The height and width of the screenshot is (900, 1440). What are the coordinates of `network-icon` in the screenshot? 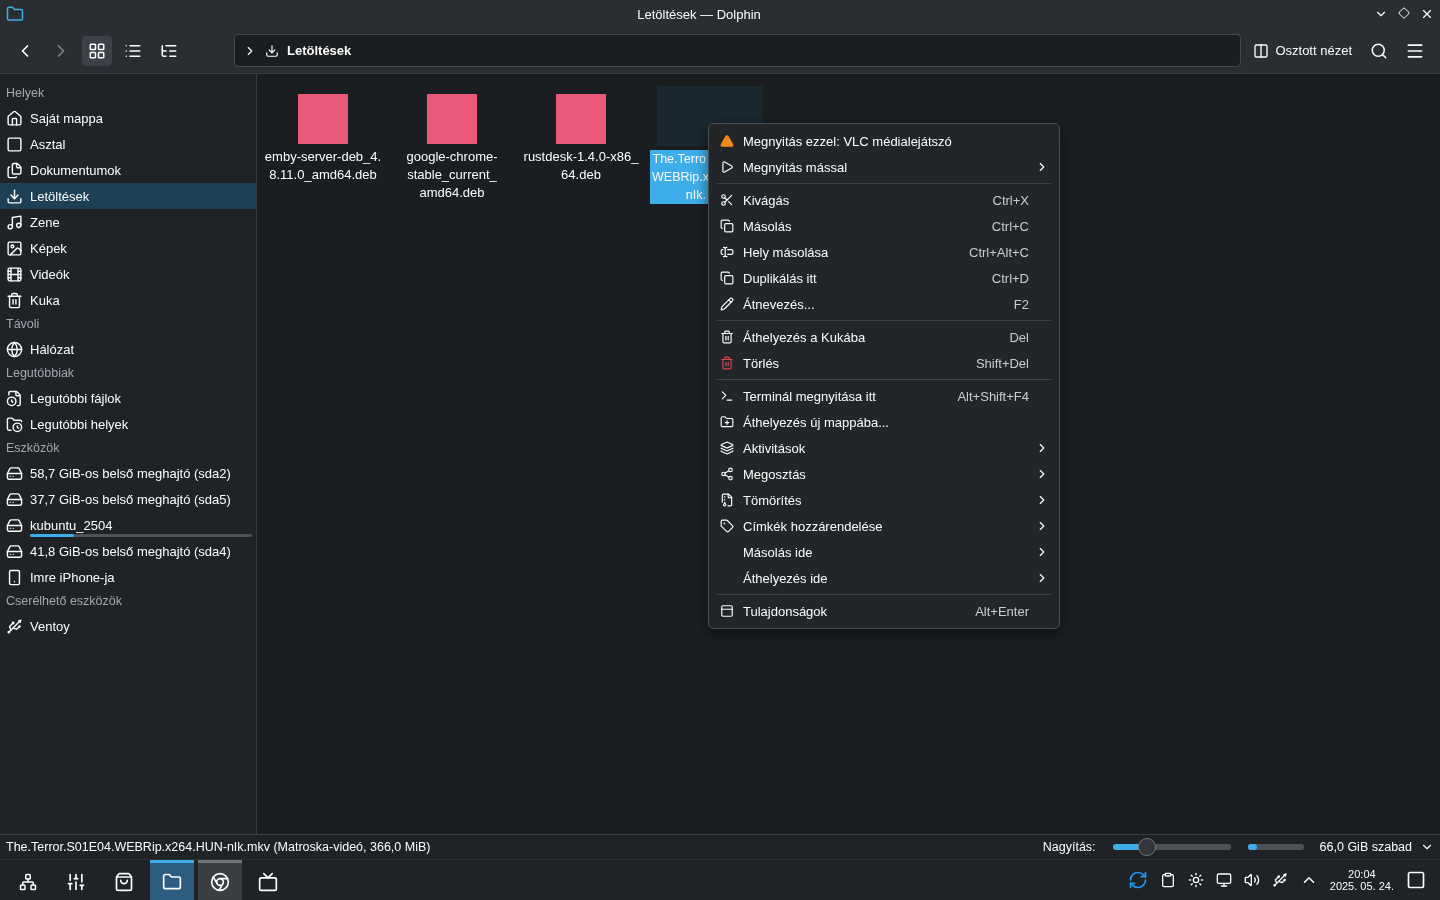 It's located at (1223, 880).